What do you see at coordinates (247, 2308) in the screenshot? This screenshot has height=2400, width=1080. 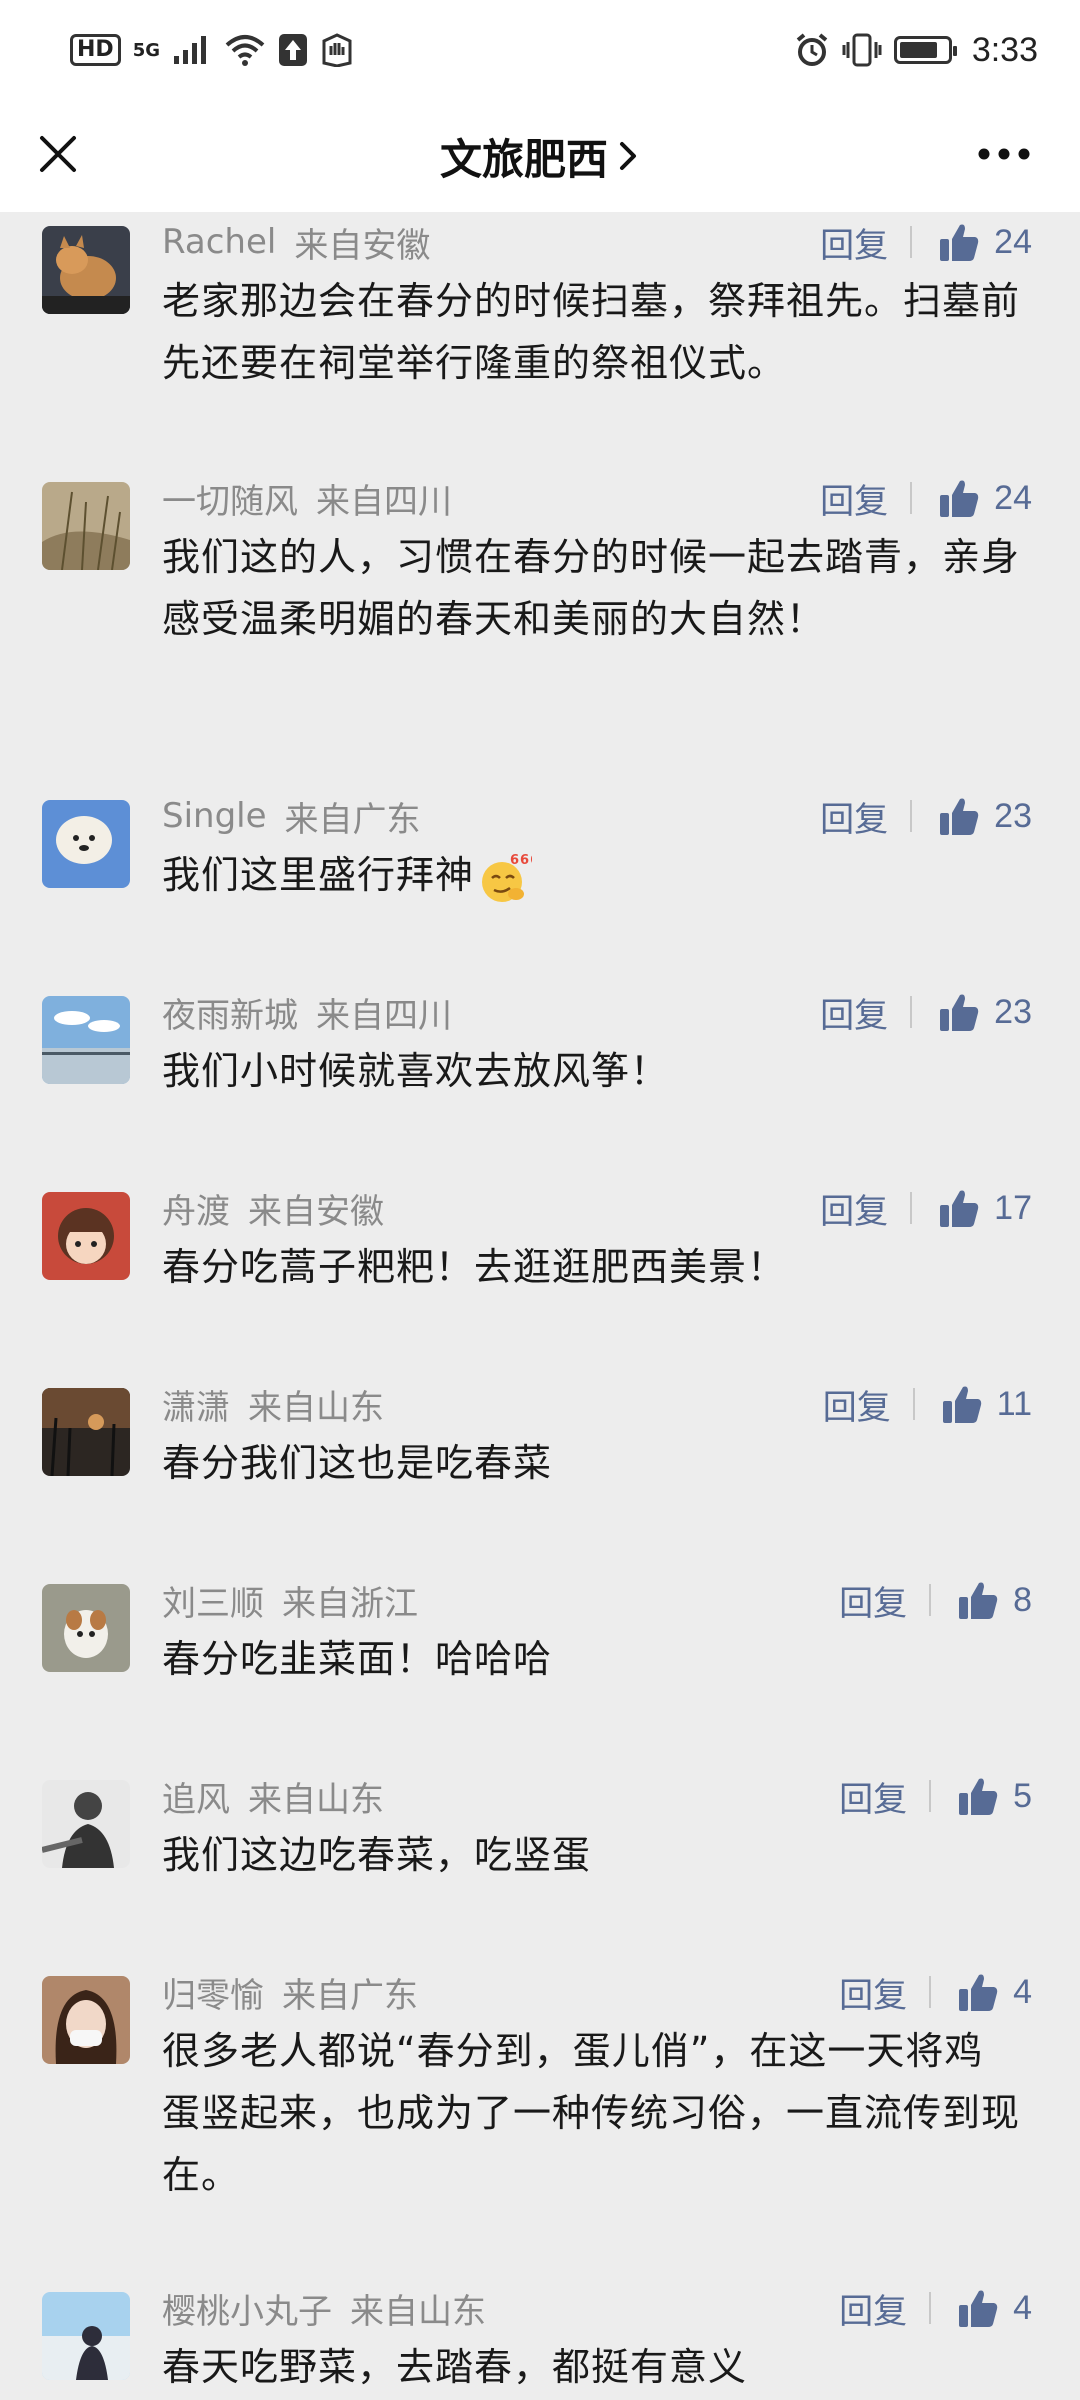 I see `commenter-name: 樱桃小丸子` at bounding box center [247, 2308].